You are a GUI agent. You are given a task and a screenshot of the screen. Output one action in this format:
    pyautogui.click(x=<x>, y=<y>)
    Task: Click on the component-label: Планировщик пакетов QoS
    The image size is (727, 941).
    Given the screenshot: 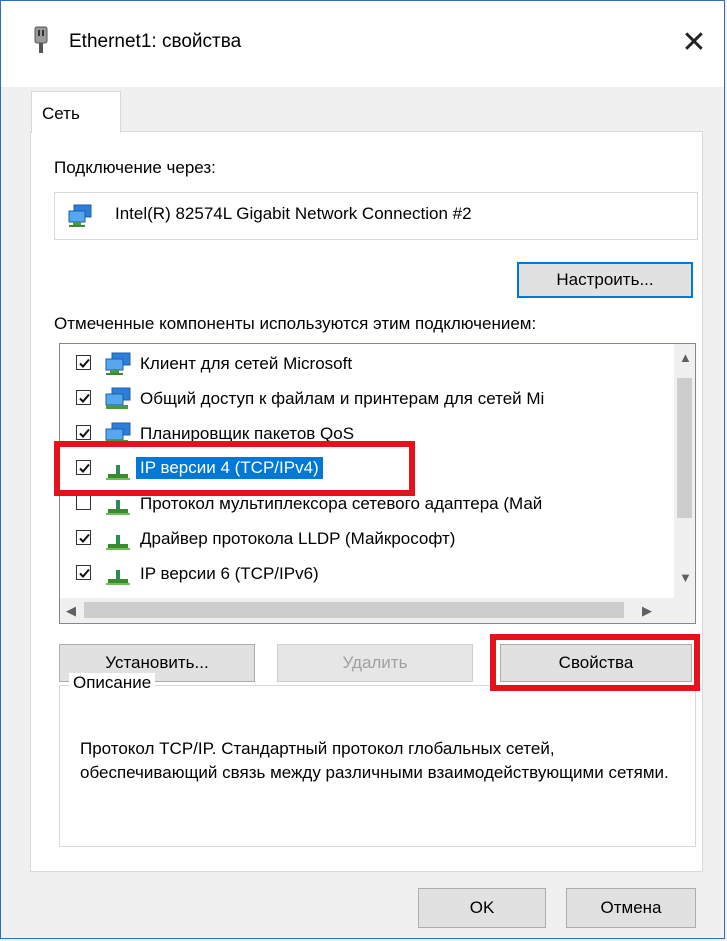 What is the action you would take?
    pyautogui.click(x=247, y=433)
    